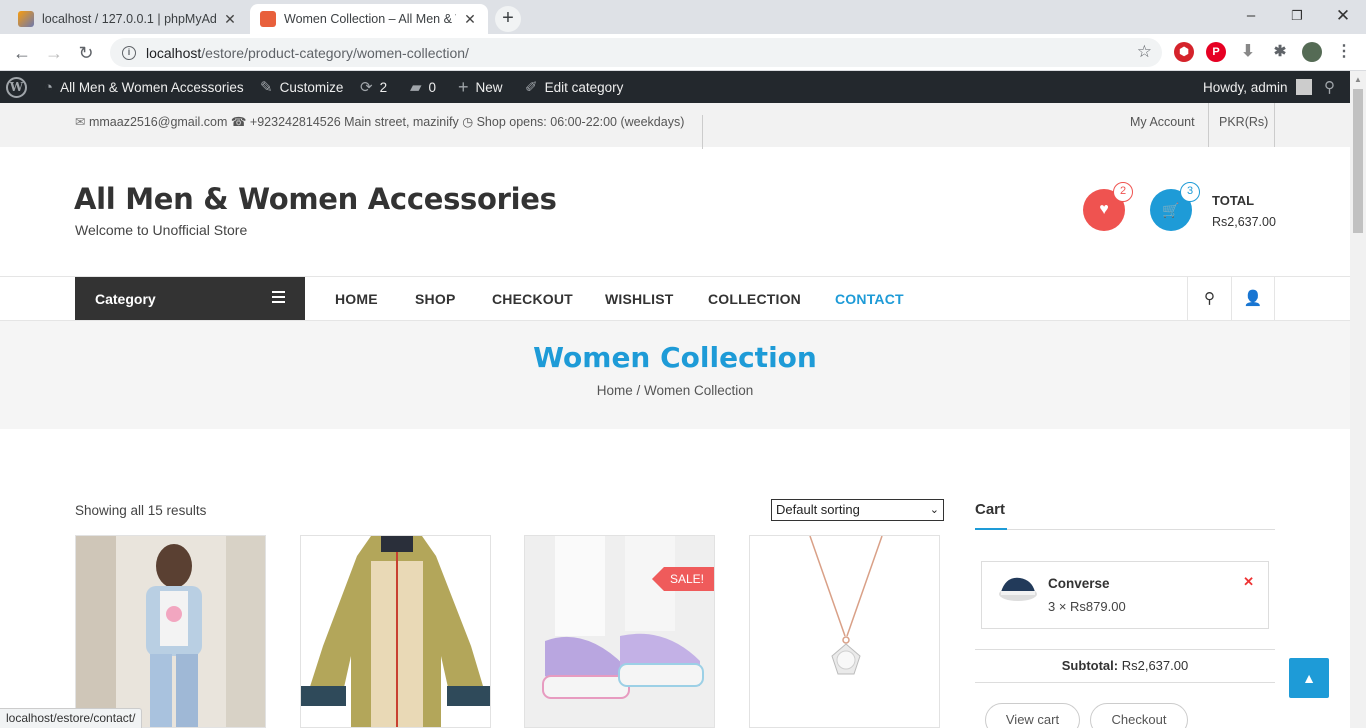 This screenshot has width=1366, height=728. Describe the element at coordinates (1344, 52) in the screenshot. I see `chrome-menu-icon: ⋮` at that location.